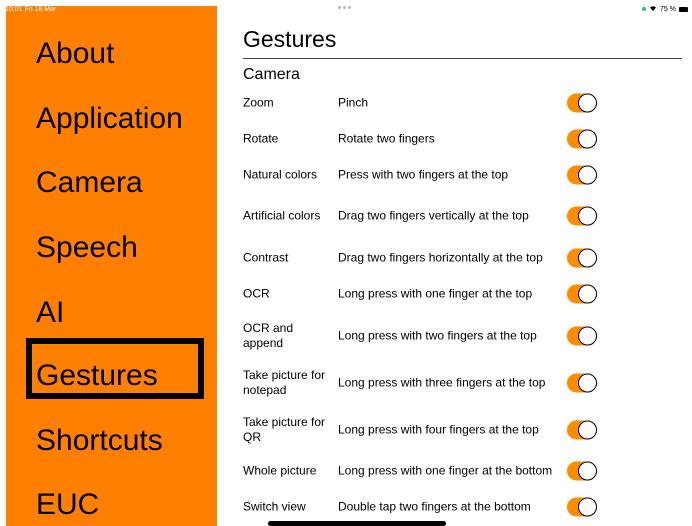  I want to click on gesture-description: Long press with one finger at the top, so click(435, 293).